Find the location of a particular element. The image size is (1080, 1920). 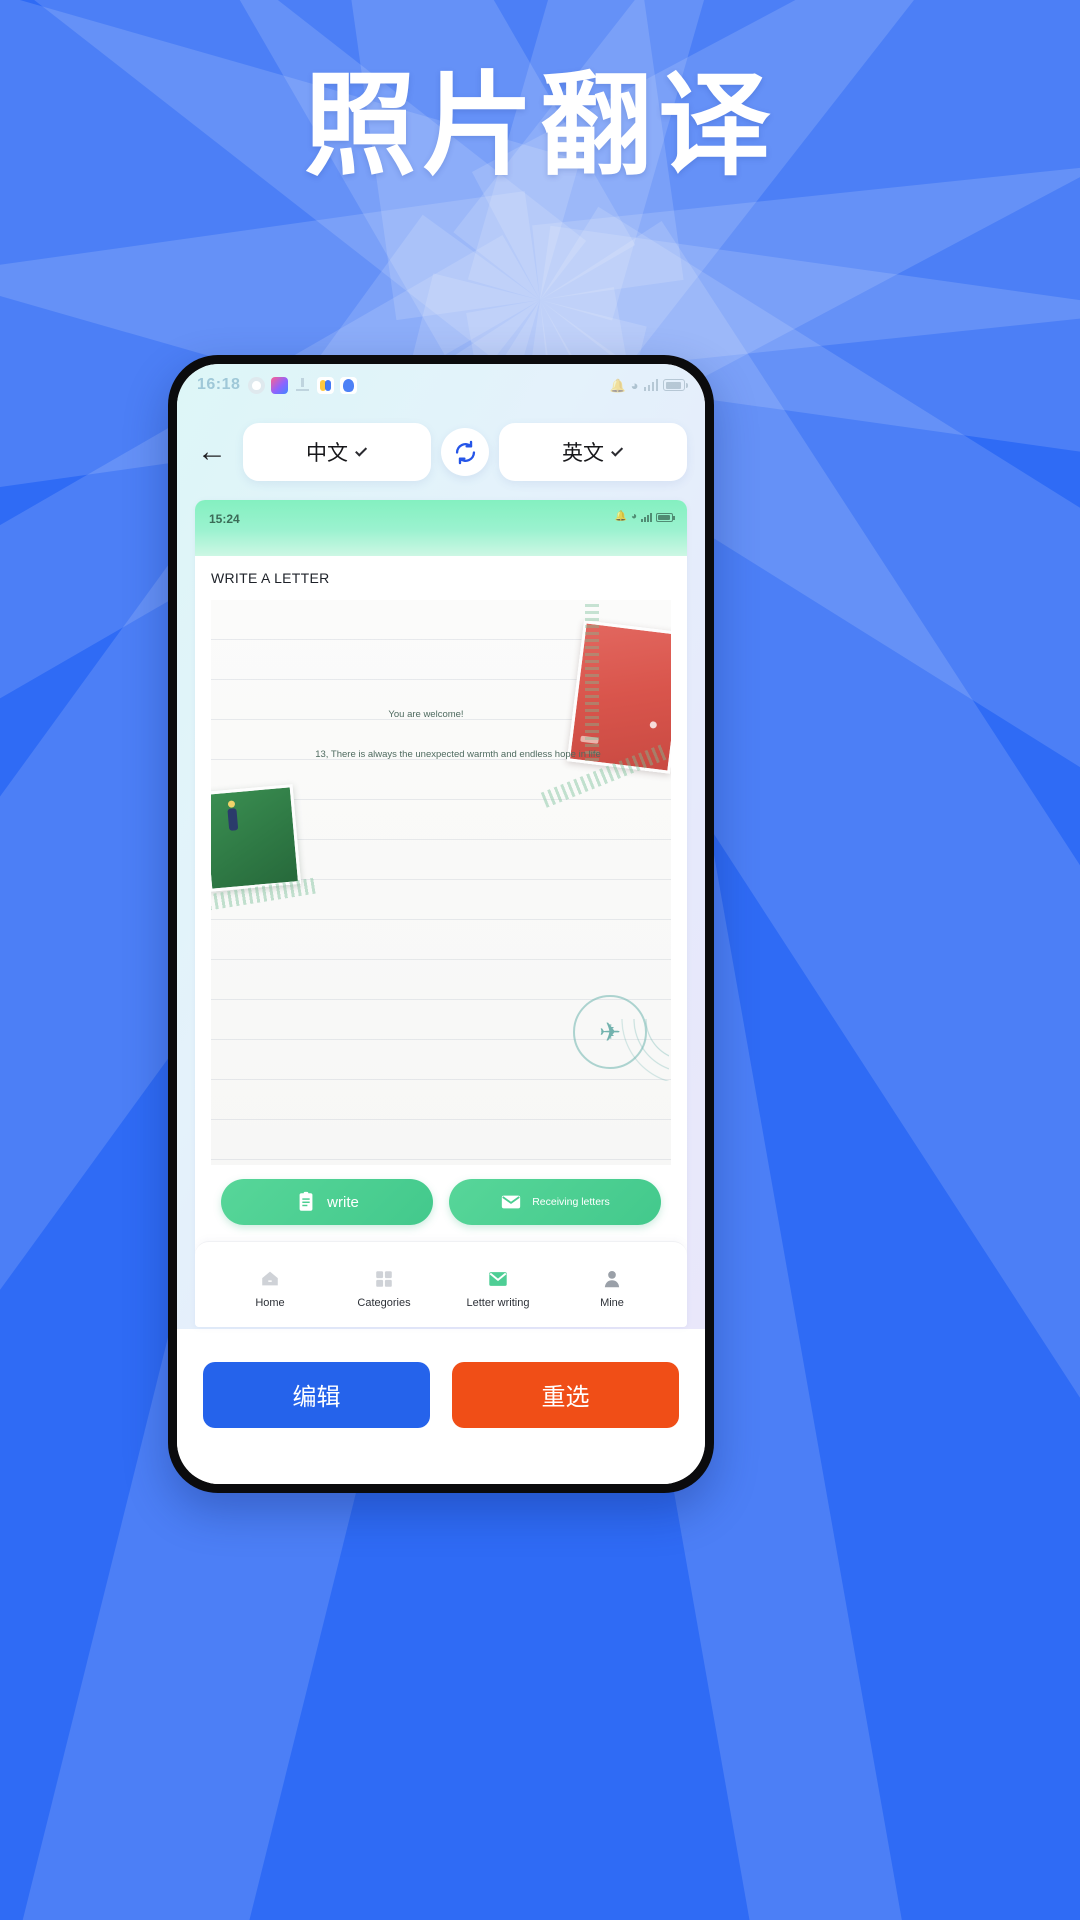

swap-refresh-icon is located at coordinates (465, 452).